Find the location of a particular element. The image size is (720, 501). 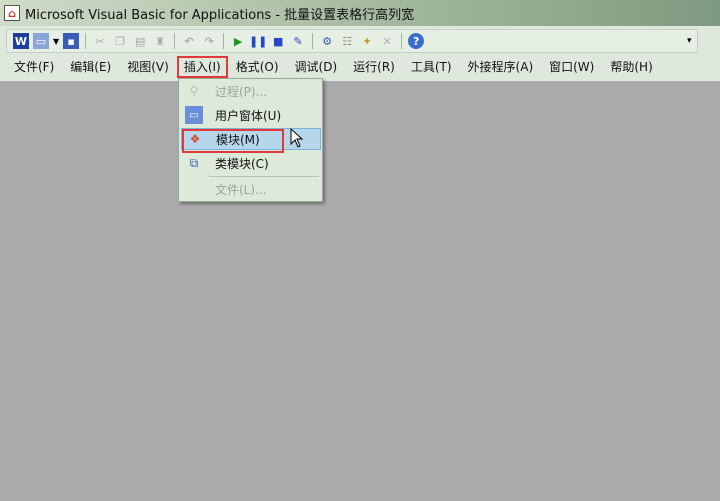

toolbox-icon: ✕ is located at coordinates (387, 41).